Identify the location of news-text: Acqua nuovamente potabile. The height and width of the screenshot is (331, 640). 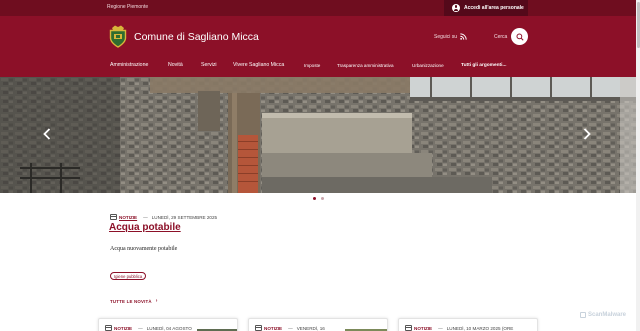
(144, 249).